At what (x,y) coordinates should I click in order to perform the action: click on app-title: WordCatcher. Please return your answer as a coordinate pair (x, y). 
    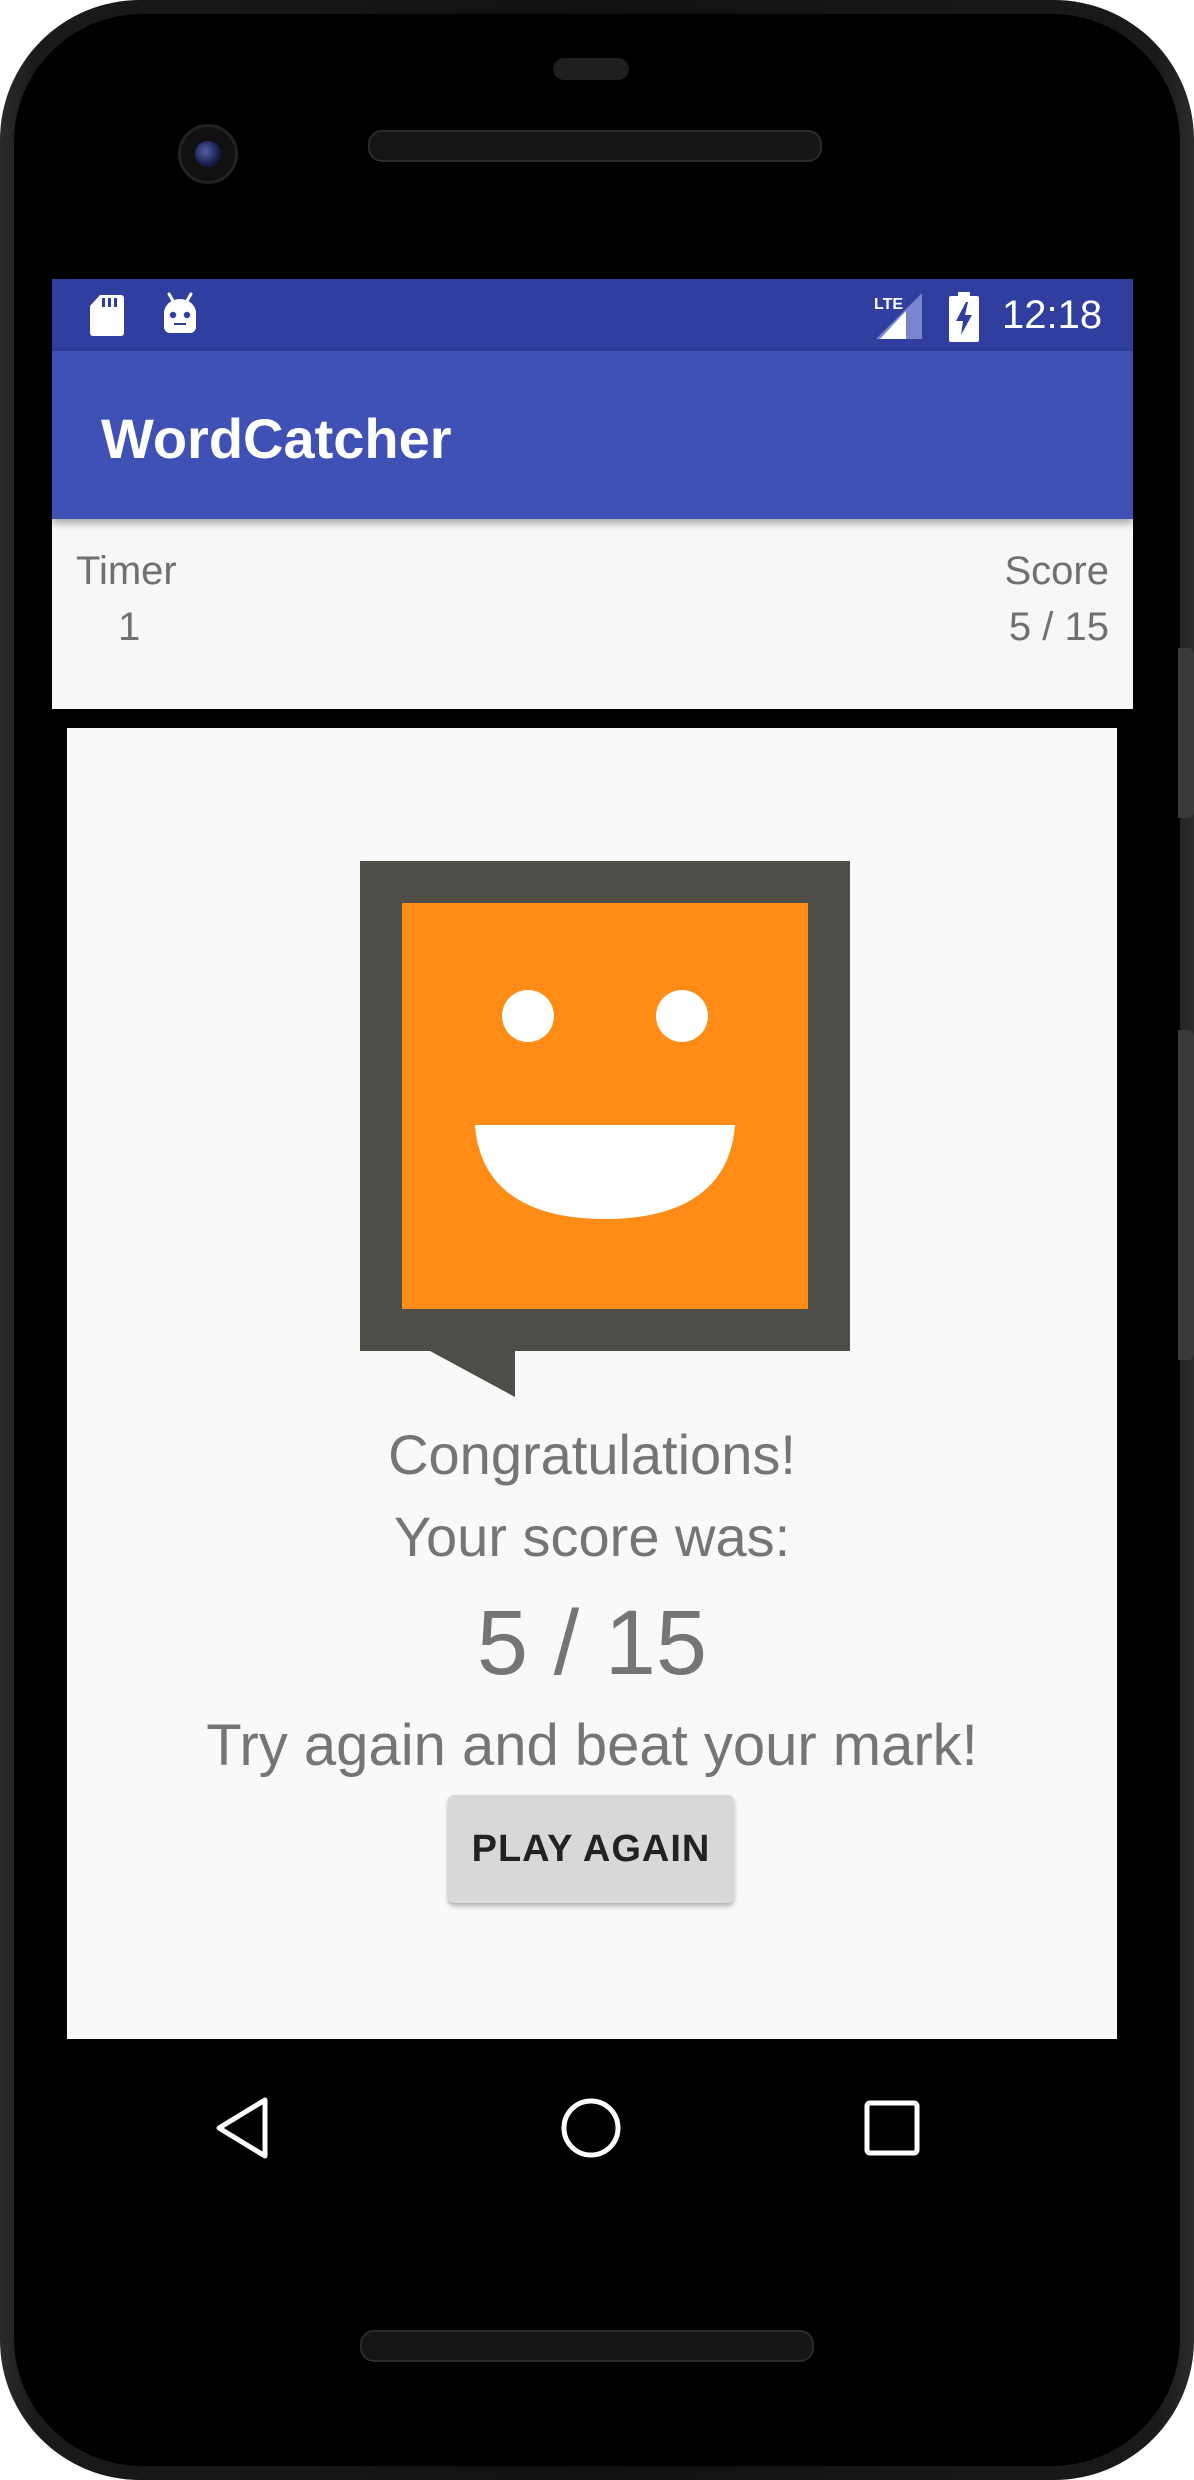
    Looking at the image, I should click on (276, 438).